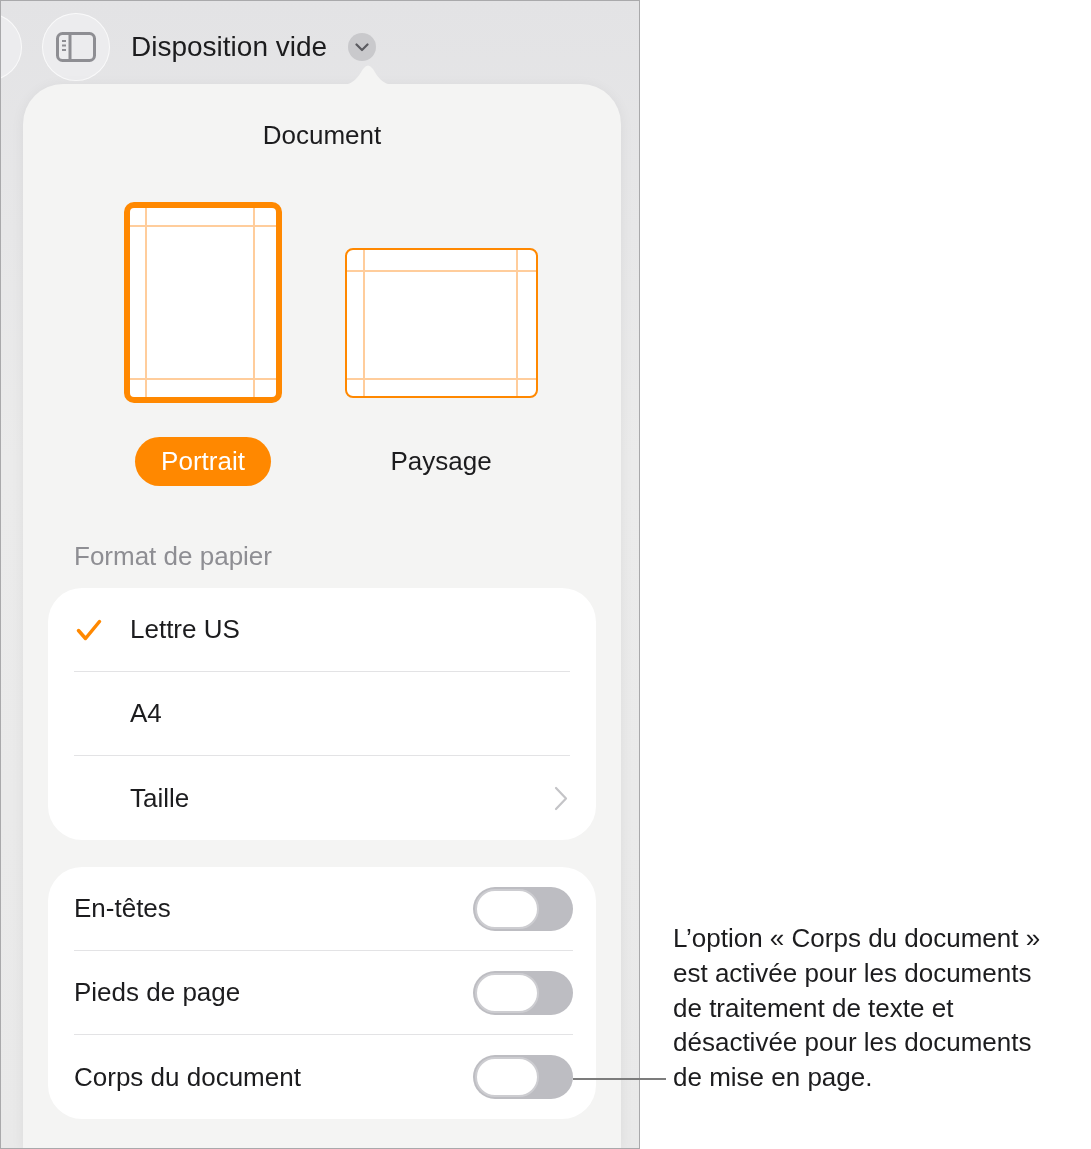 This screenshot has height=1149, width=1091. I want to click on portrait-page-thumbnail, so click(203, 302).